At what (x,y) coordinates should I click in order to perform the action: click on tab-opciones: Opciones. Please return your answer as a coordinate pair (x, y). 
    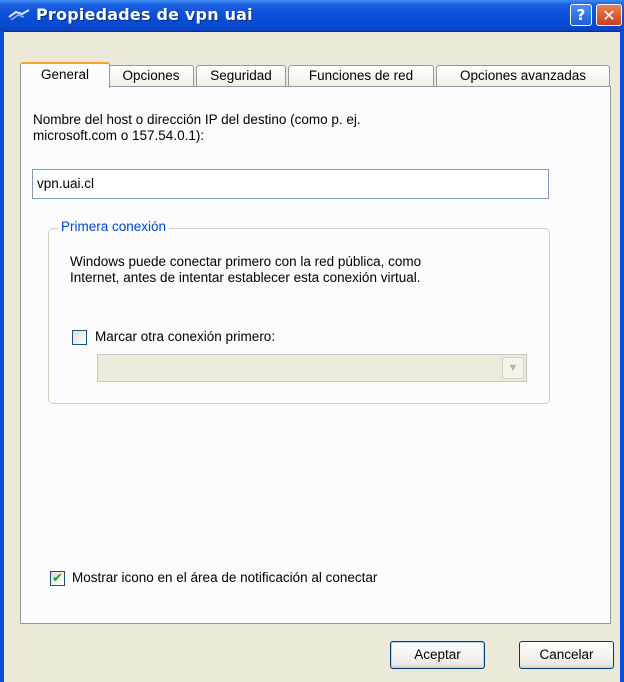
    Looking at the image, I should click on (151, 75).